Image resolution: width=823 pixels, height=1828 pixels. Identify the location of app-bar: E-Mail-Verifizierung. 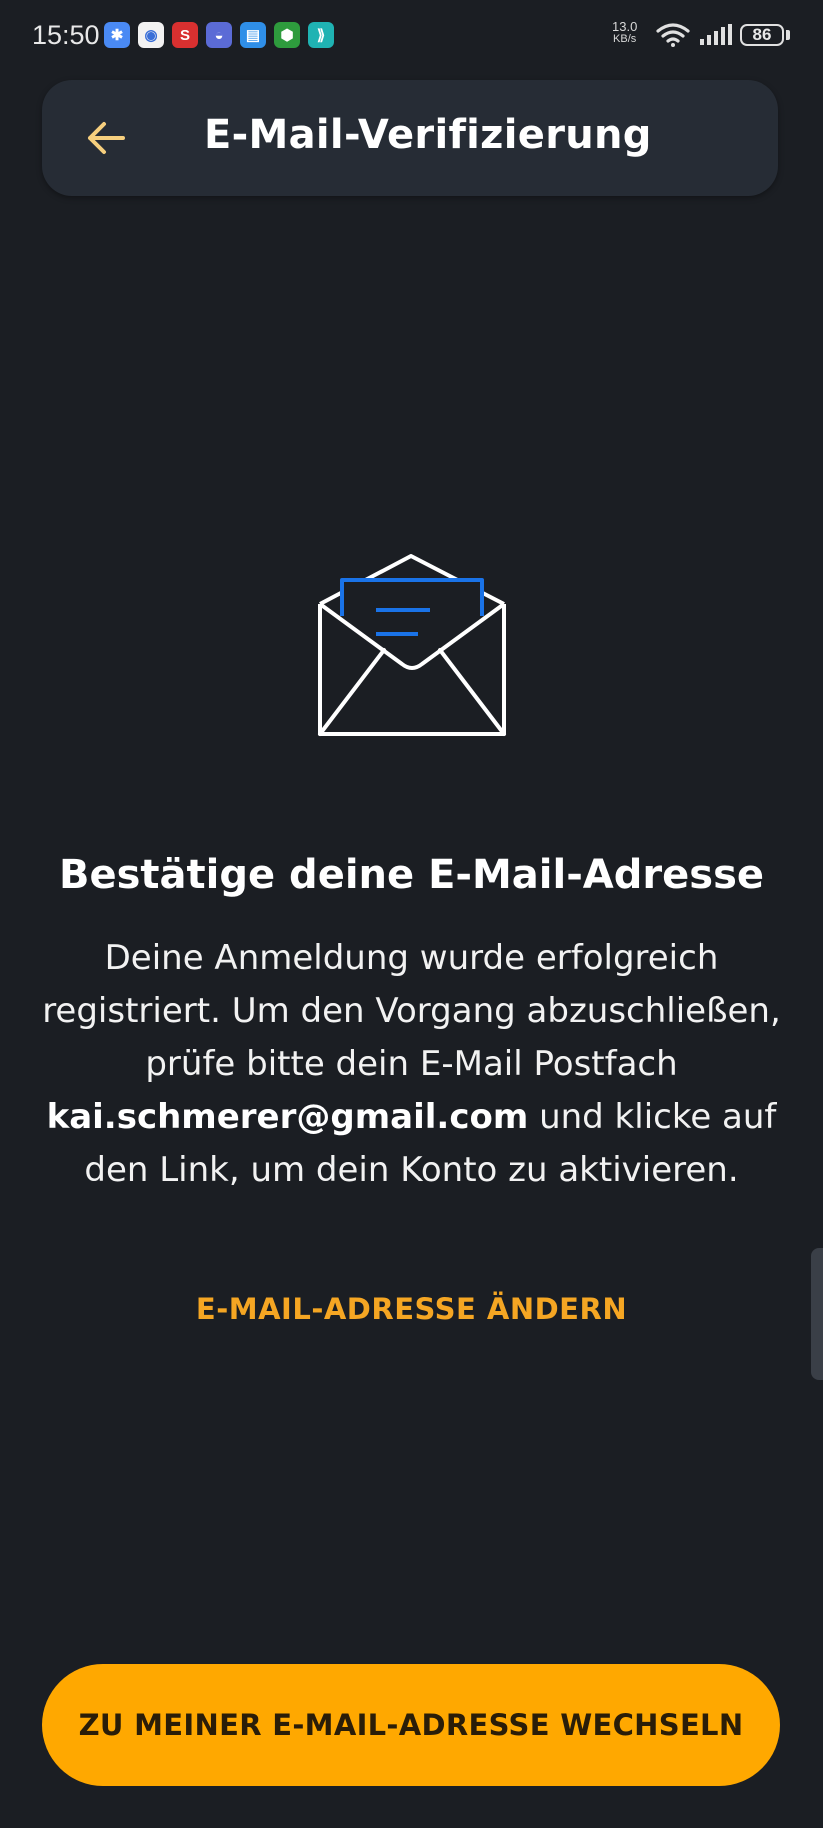
(410, 138).